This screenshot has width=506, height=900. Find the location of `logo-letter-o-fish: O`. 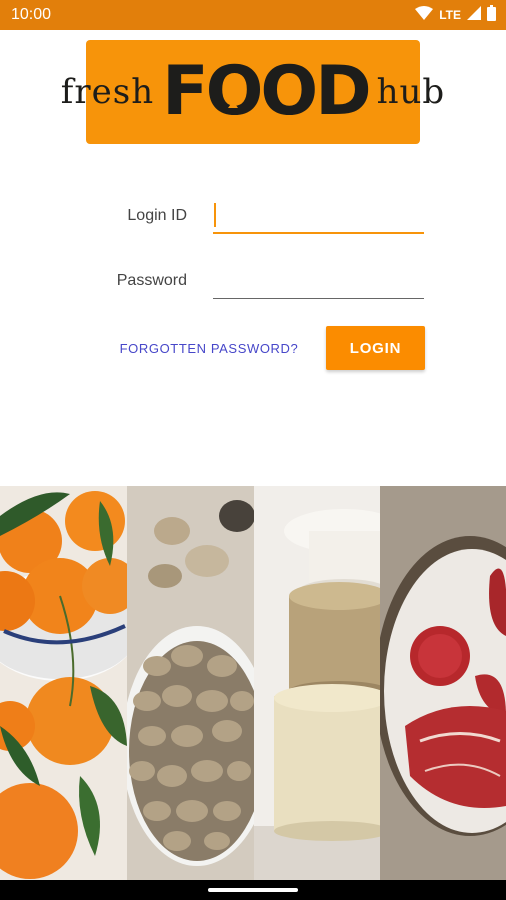

logo-letter-o-fish: O is located at coordinates (235, 92).